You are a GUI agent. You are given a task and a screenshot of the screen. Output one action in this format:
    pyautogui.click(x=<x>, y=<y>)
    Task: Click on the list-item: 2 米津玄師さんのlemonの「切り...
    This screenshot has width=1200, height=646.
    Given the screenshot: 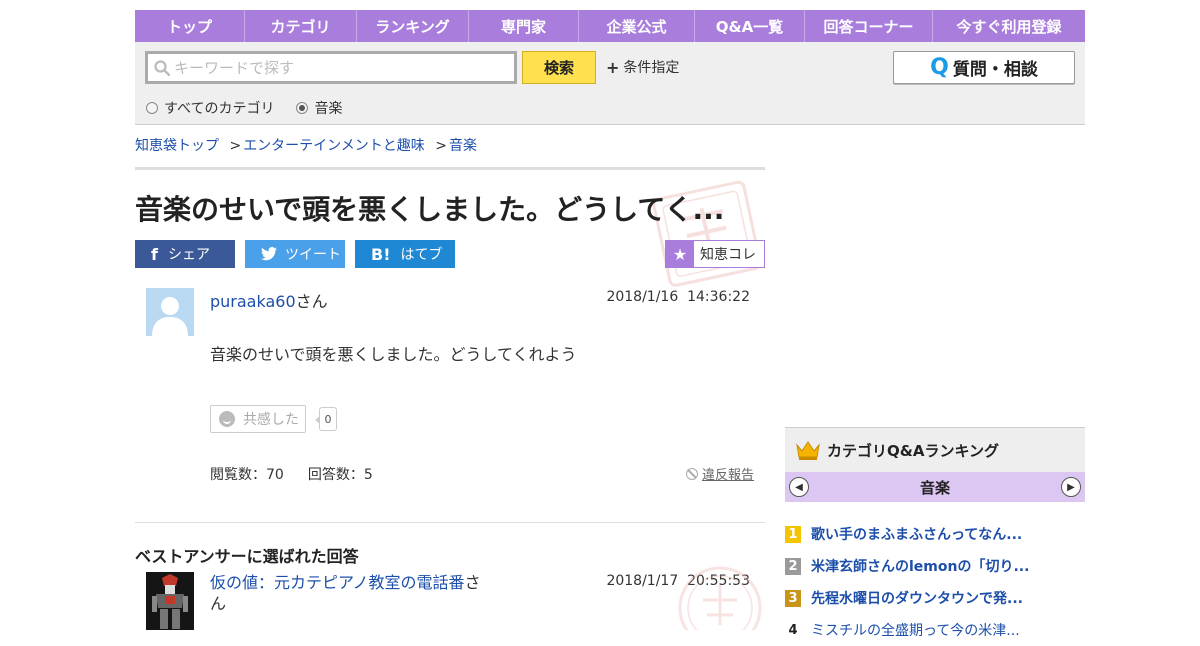 What is the action you would take?
    pyautogui.click(x=935, y=566)
    